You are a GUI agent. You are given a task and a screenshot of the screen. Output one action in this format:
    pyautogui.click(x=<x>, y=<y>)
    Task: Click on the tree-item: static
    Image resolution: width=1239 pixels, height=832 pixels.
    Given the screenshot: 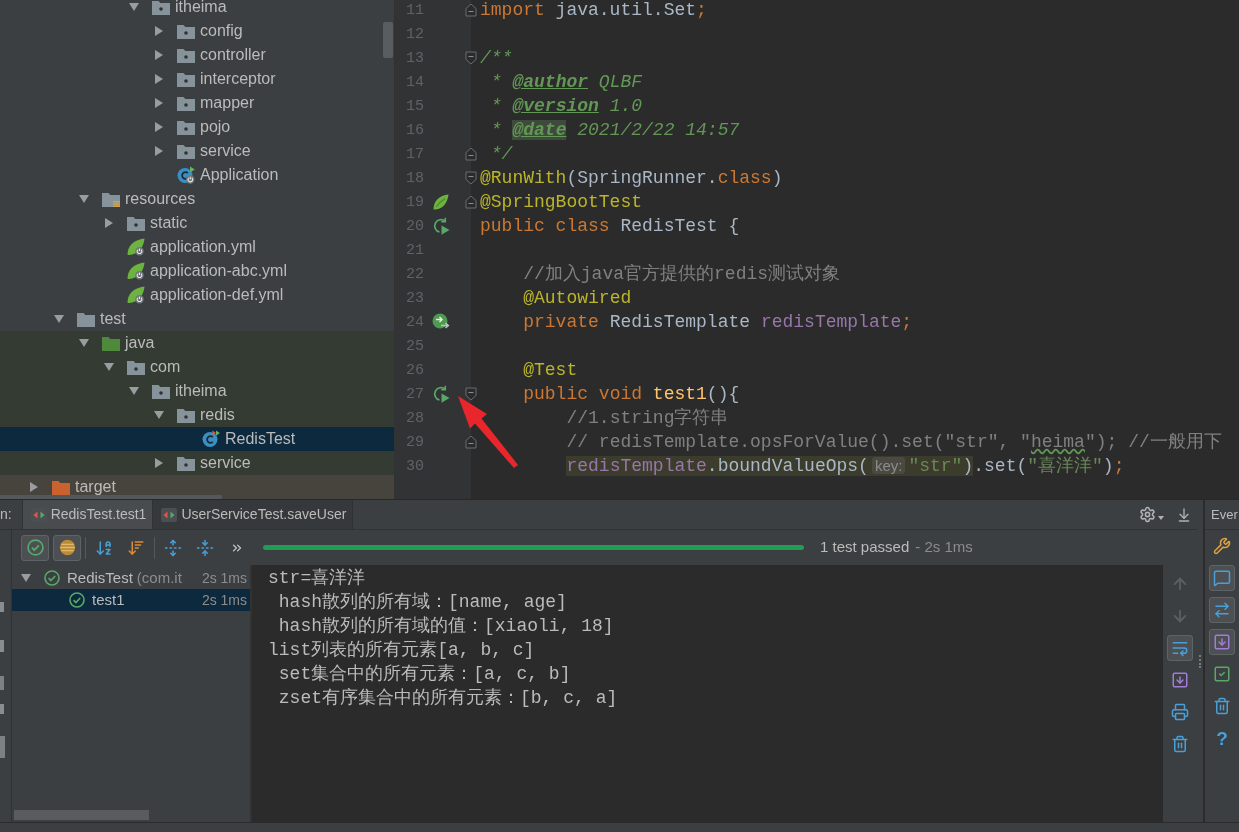 What is the action you would take?
    pyautogui.click(x=197, y=223)
    